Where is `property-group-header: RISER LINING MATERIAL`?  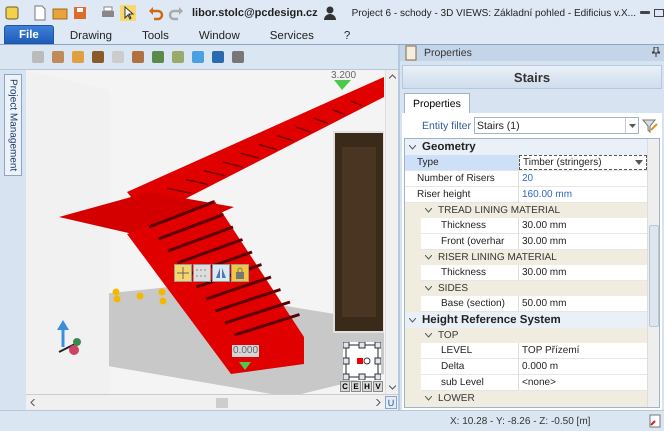 property-group-header: RISER LINING MATERIAL is located at coordinates (534, 257).